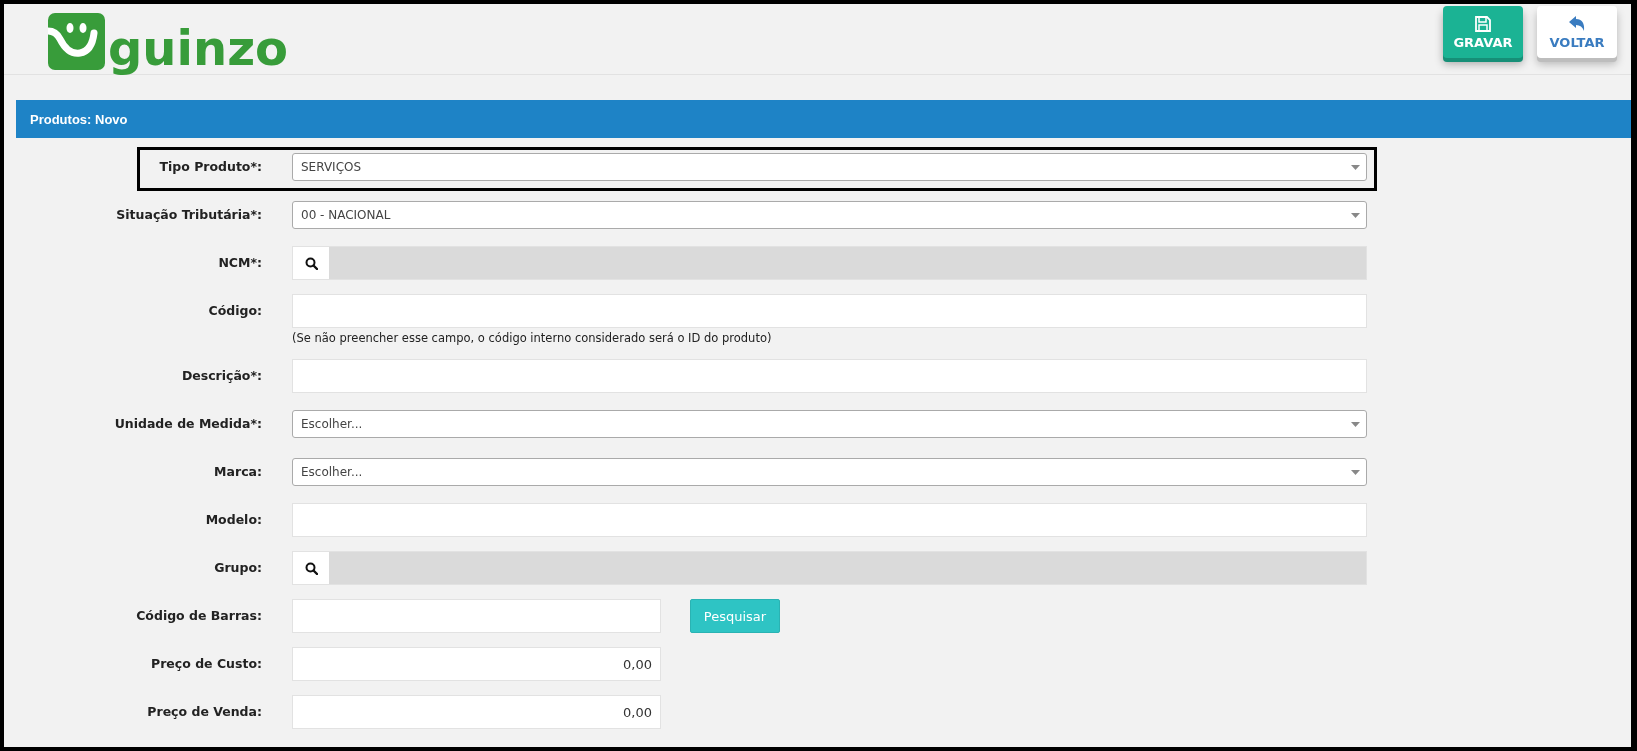  Describe the element at coordinates (532, 338) in the screenshot. I see `field-hint: (Se não preencher esse campo, o código interno considerado será o ID do produto)` at that location.